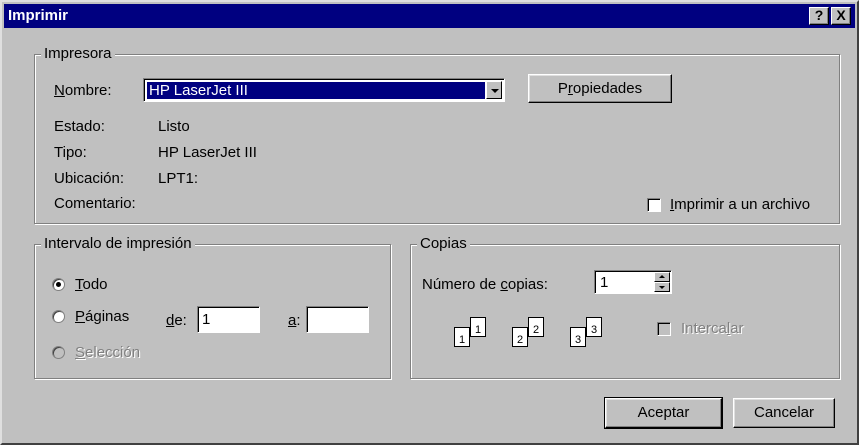 The width and height of the screenshot is (859, 445). What do you see at coordinates (59, 90) in the screenshot?
I see `printer-name-label-mnemonic: N` at bounding box center [59, 90].